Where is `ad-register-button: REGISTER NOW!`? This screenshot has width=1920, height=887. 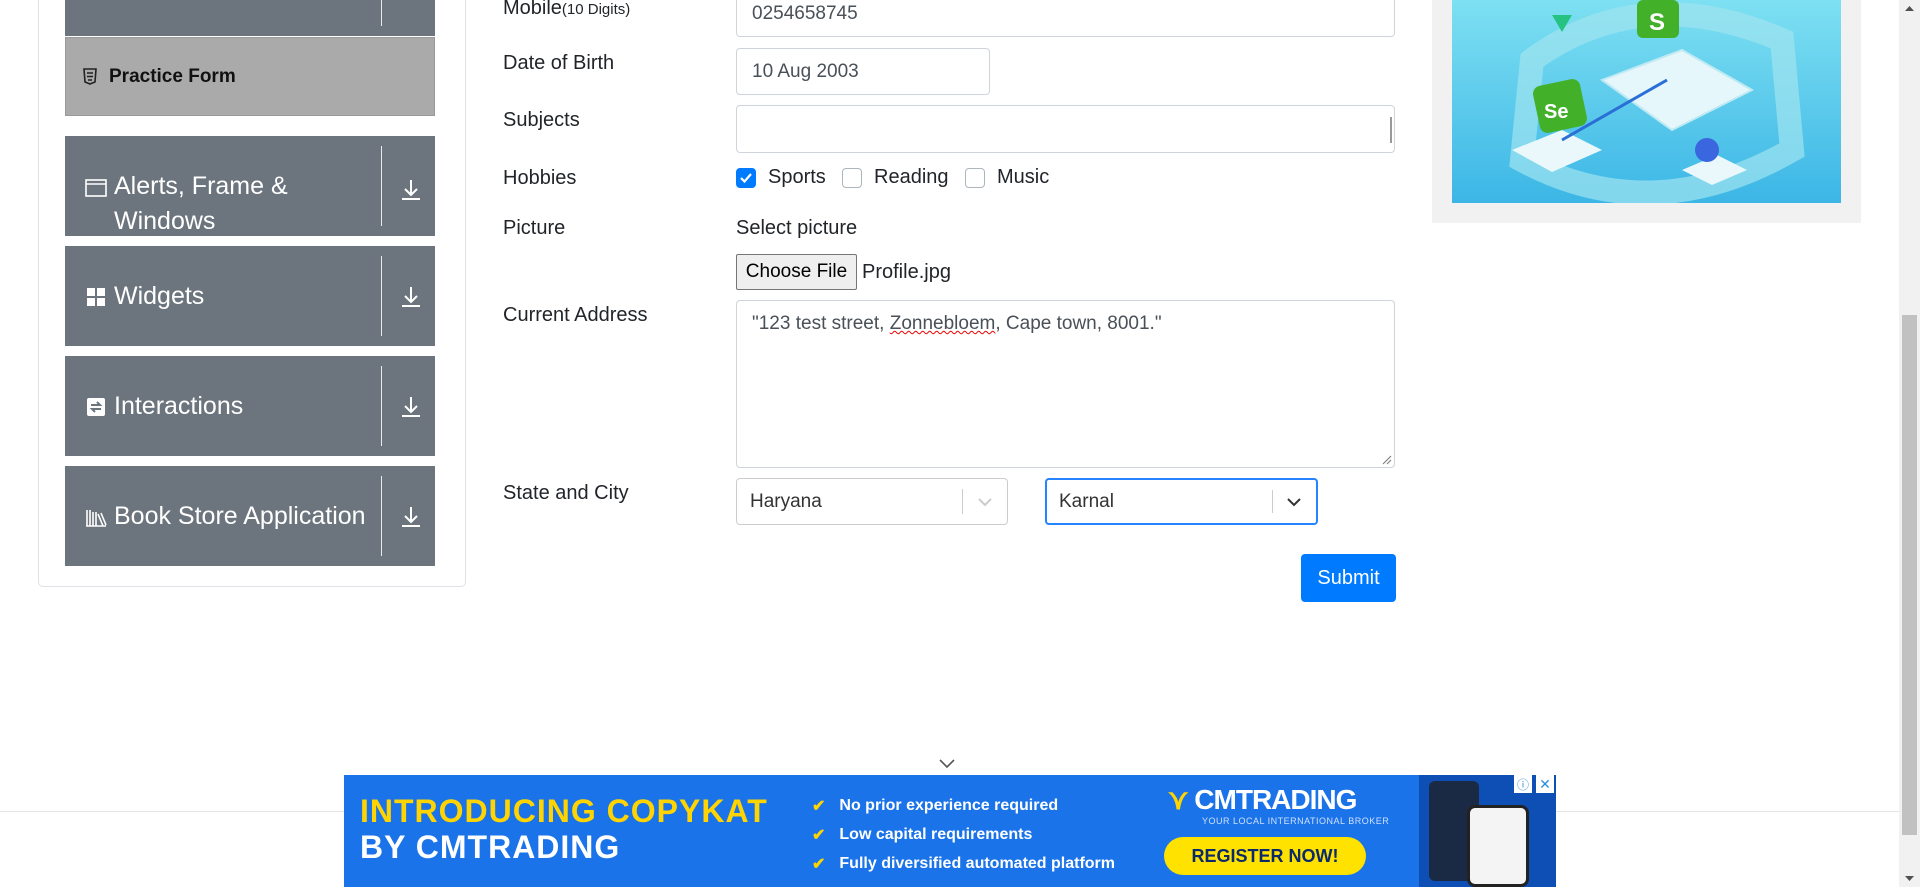
ad-register-button: REGISTER NOW! is located at coordinates (1265, 856).